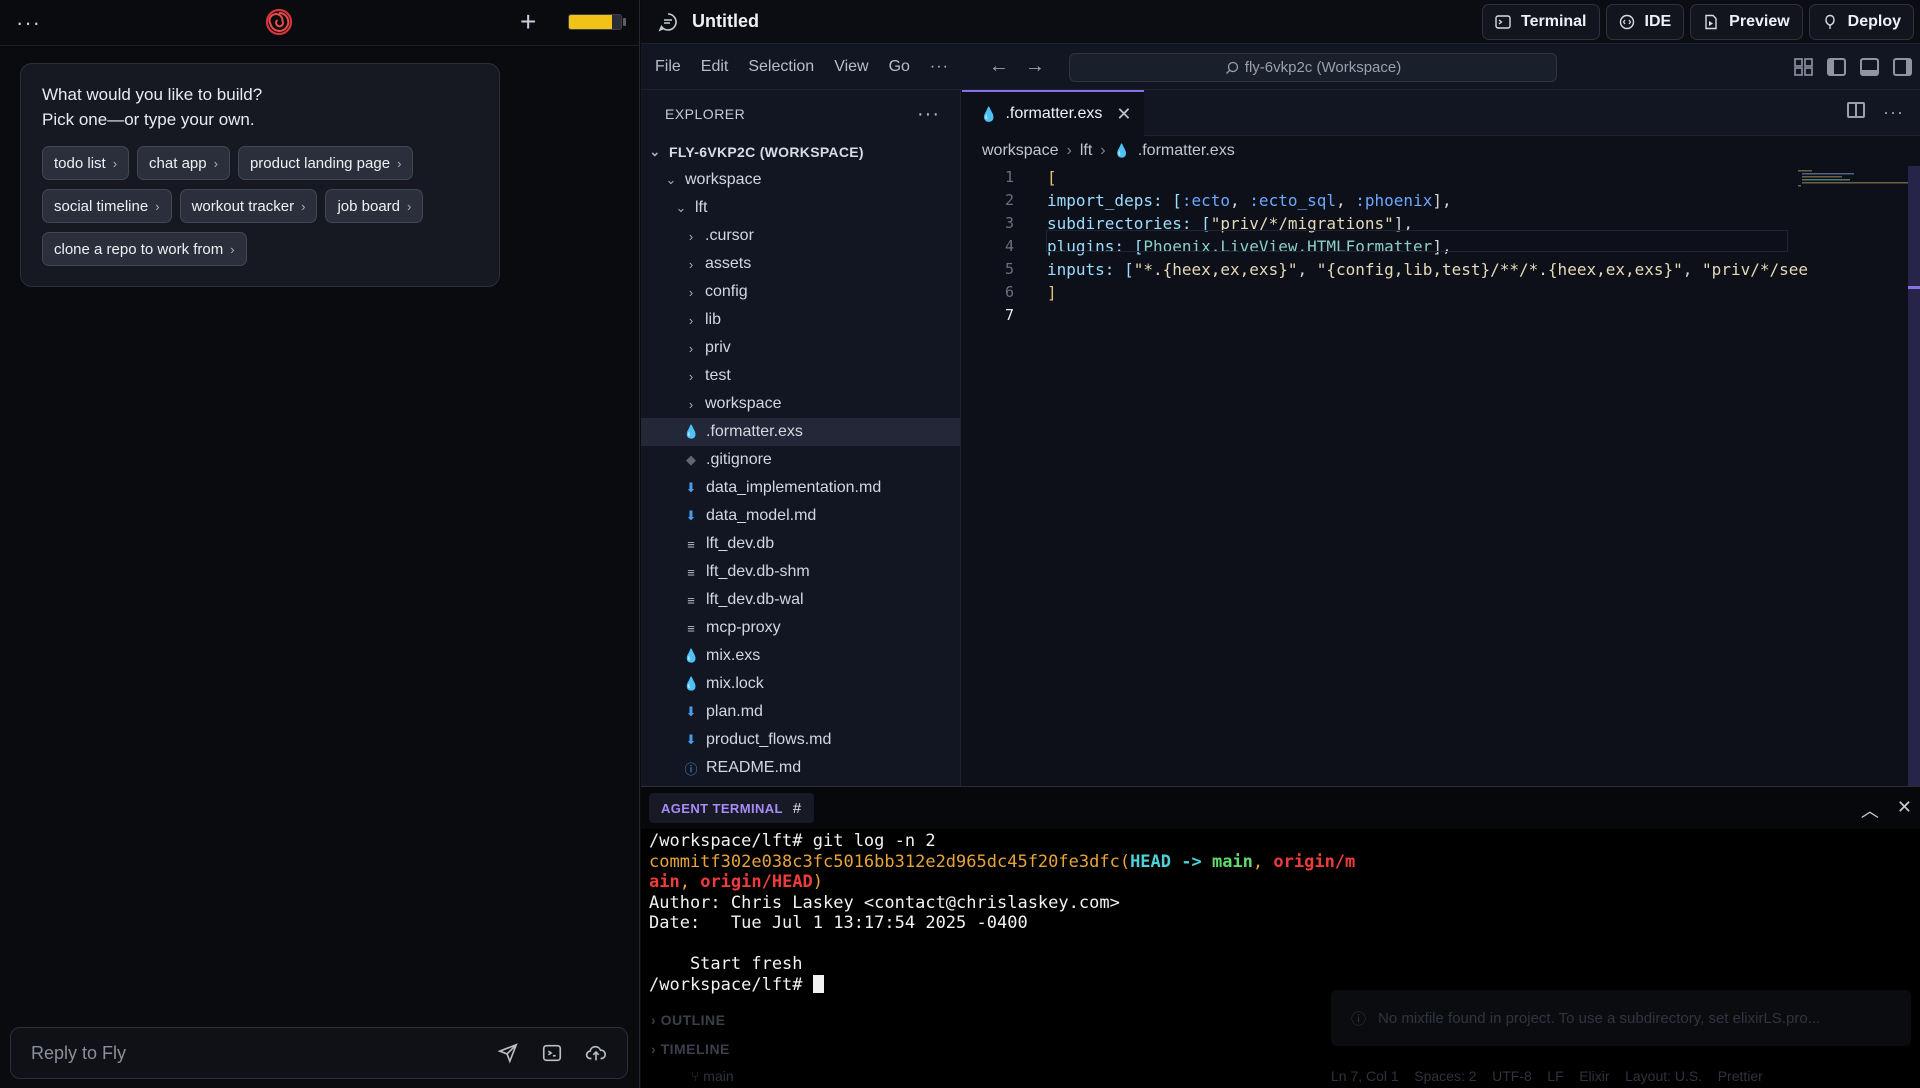  What do you see at coordinates (715, 67) in the screenshot?
I see `menu-edit: Edit` at bounding box center [715, 67].